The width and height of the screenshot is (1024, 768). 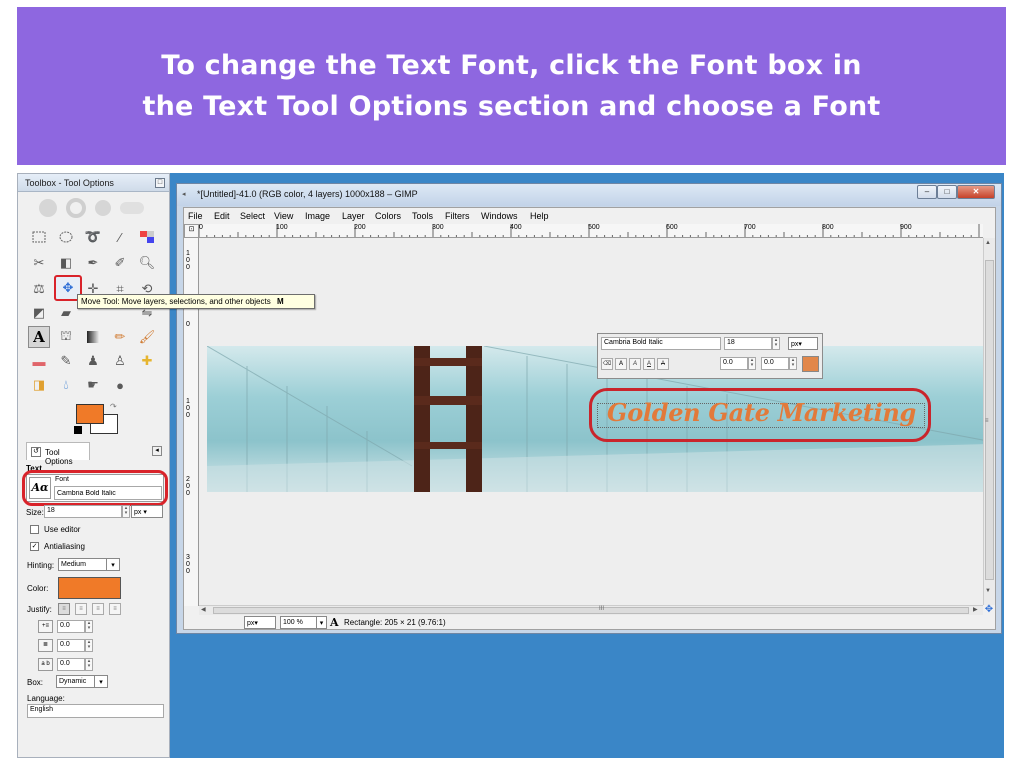 I want to click on toolbox-close-icon: □, so click(x=160, y=183).